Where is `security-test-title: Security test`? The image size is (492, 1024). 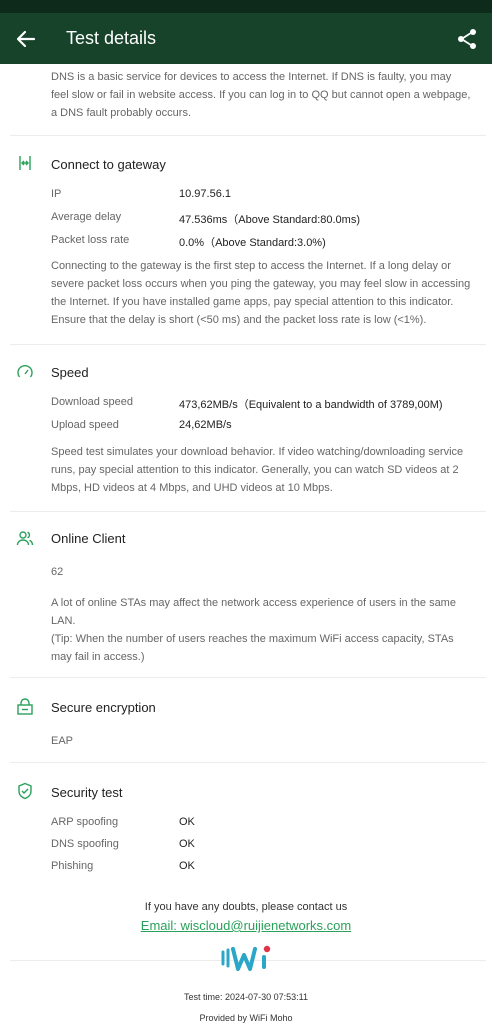
security-test-title: Security test is located at coordinates (87, 792).